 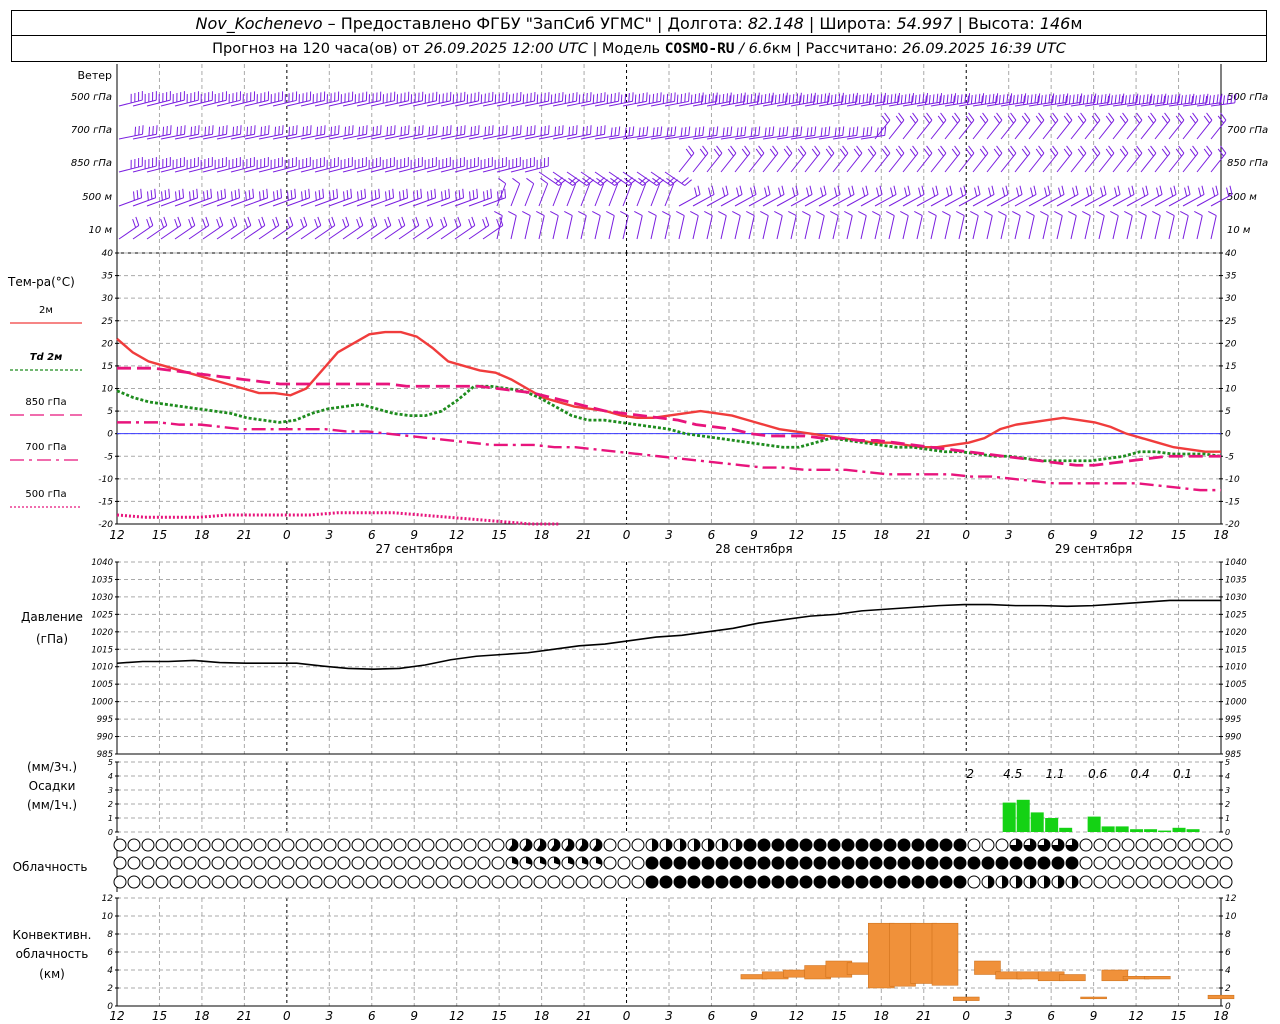 What do you see at coordinates (110, 762) in the screenshot?
I see `y-tick-left: 5` at bounding box center [110, 762].